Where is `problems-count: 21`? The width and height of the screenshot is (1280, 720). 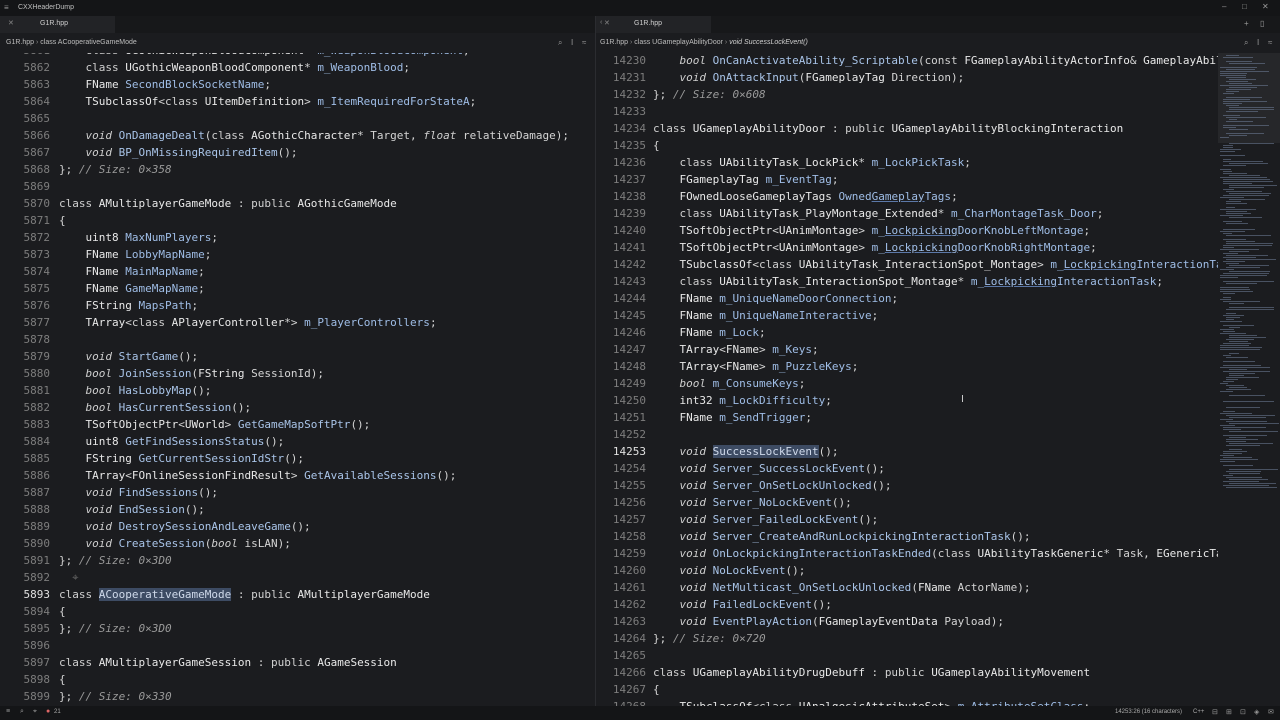
problems-count: 21 is located at coordinates (57, 712).